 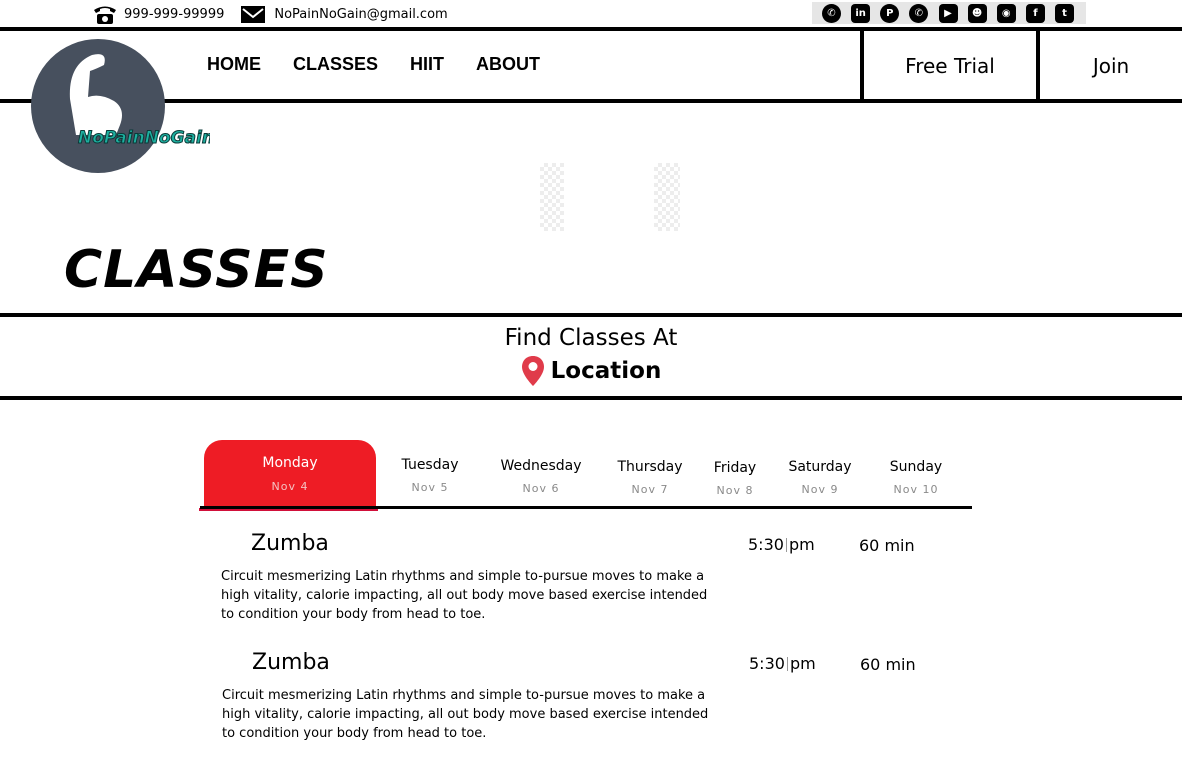 What do you see at coordinates (270, 14) in the screenshot?
I see `contact-bar: 999-999-99999 NoPainNoGain@gmail.com` at bounding box center [270, 14].